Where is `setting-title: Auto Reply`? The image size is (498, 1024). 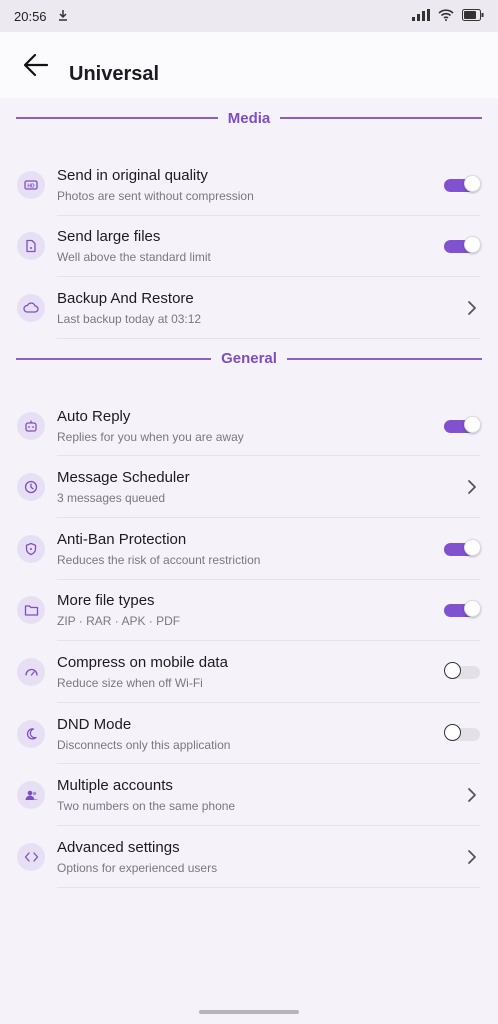 setting-title: Auto Reply is located at coordinates (94, 416).